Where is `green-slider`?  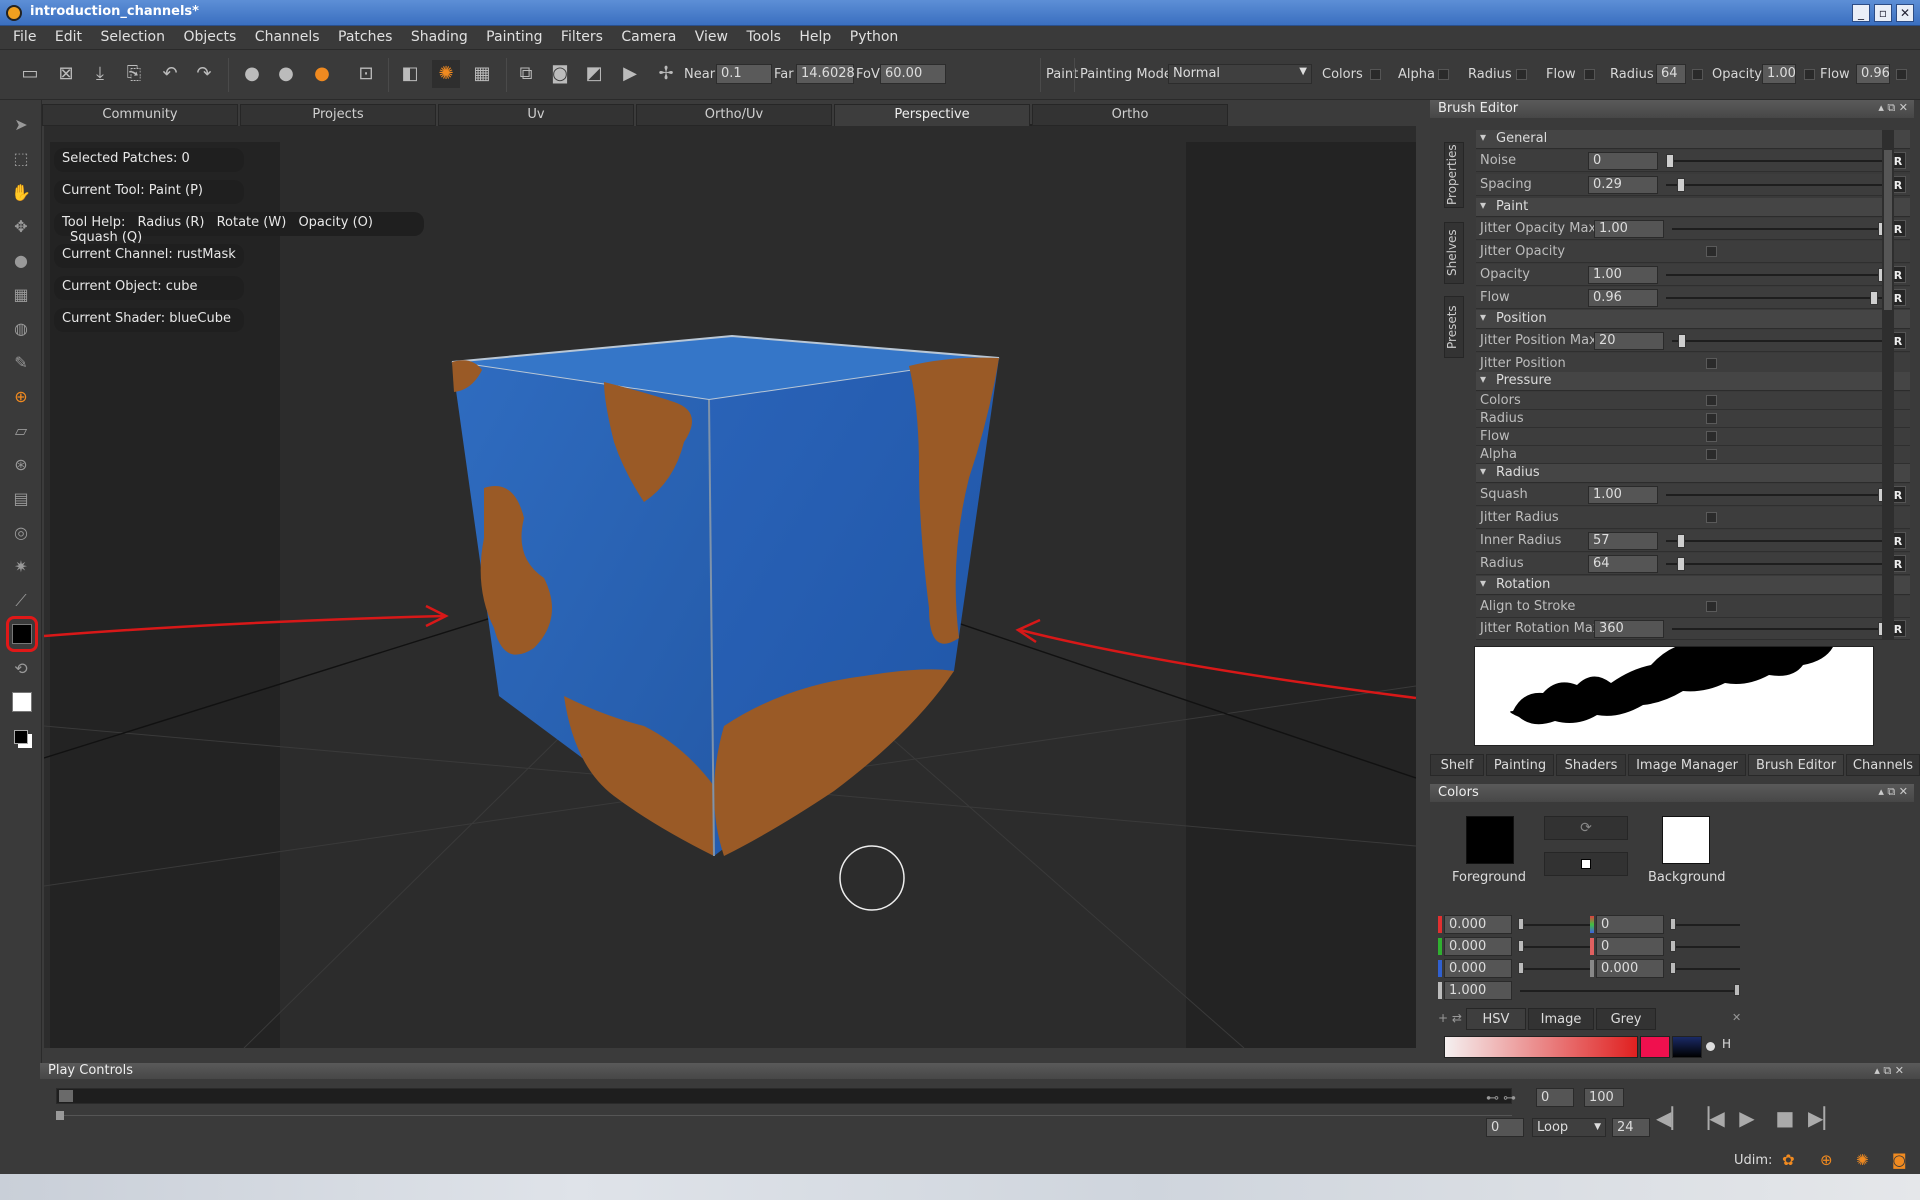
green-slider is located at coordinates (1555, 946).